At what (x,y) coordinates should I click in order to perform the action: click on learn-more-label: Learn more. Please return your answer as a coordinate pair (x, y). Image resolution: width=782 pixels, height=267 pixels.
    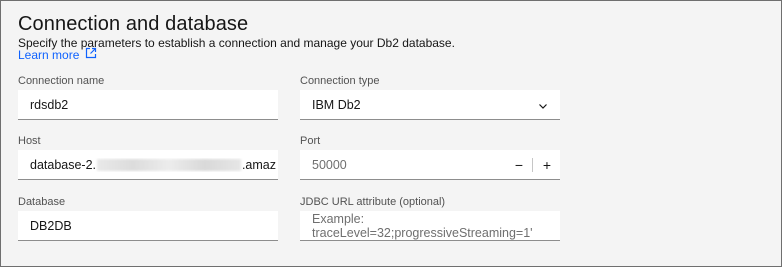
    Looking at the image, I should click on (49, 54).